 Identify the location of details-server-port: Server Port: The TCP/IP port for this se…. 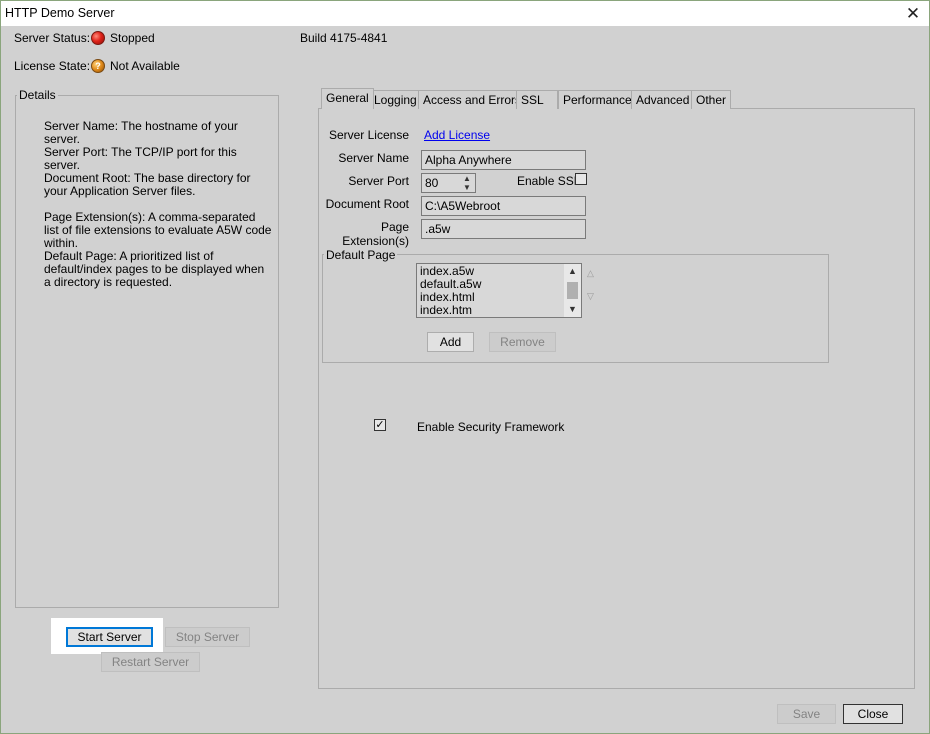
(140, 158).